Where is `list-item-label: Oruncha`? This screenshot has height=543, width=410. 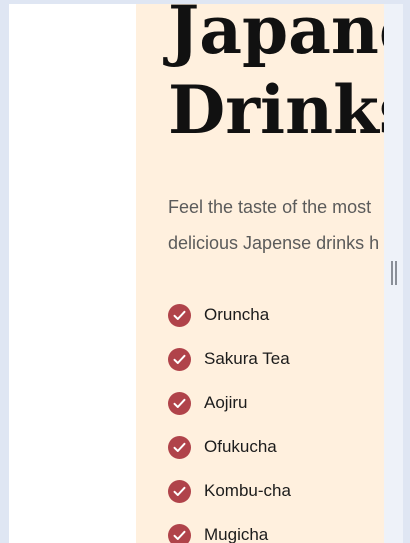
list-item-label: Oruncha is located at coordinates (237, 314).